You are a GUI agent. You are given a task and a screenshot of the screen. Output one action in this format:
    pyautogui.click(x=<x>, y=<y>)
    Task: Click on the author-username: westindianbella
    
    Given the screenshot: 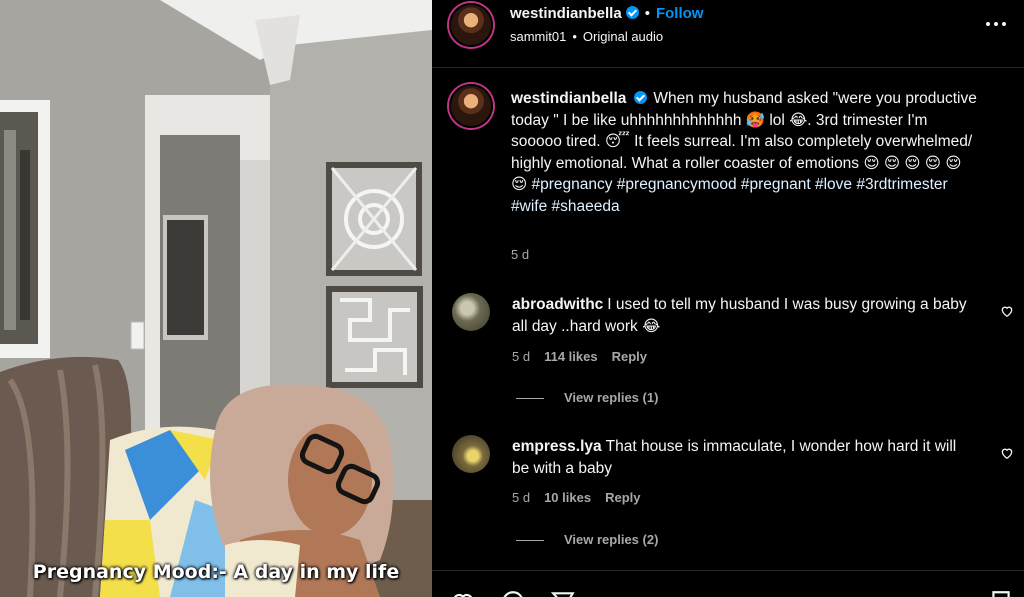 What is the action you would take?
    pyautogui.click(x=566, y=13)
    